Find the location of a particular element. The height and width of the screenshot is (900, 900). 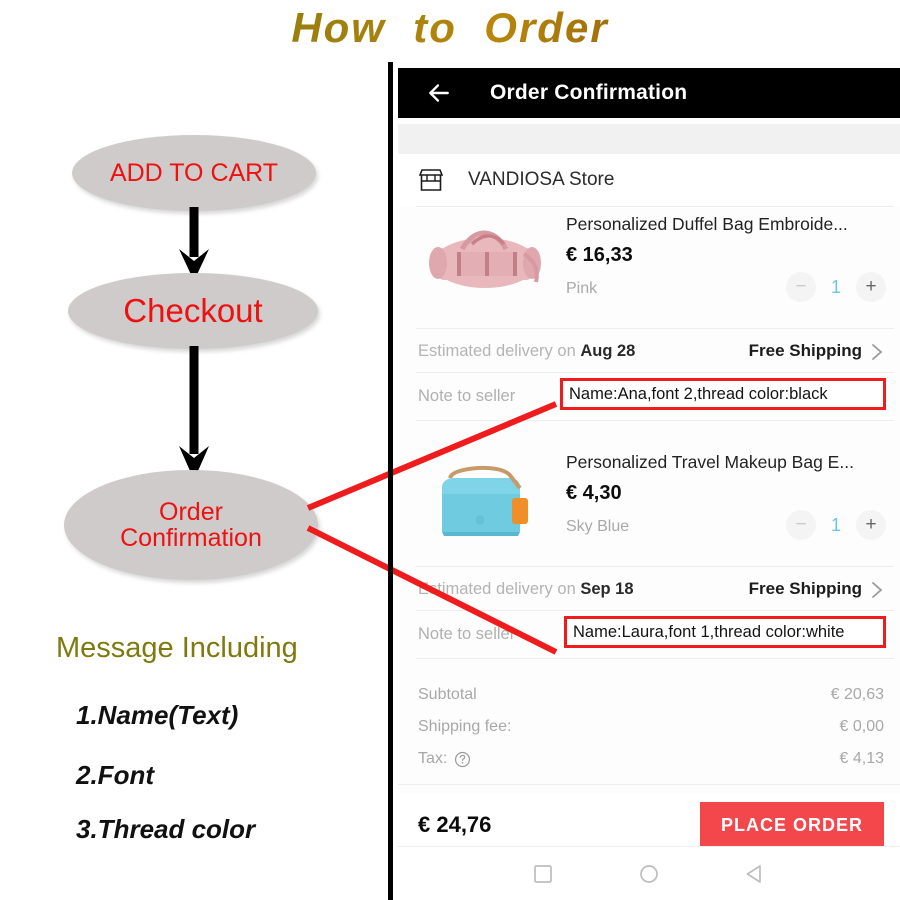

totals-row-subtotal: Subtotal € 20,63 is located at coordinates (649, 697).